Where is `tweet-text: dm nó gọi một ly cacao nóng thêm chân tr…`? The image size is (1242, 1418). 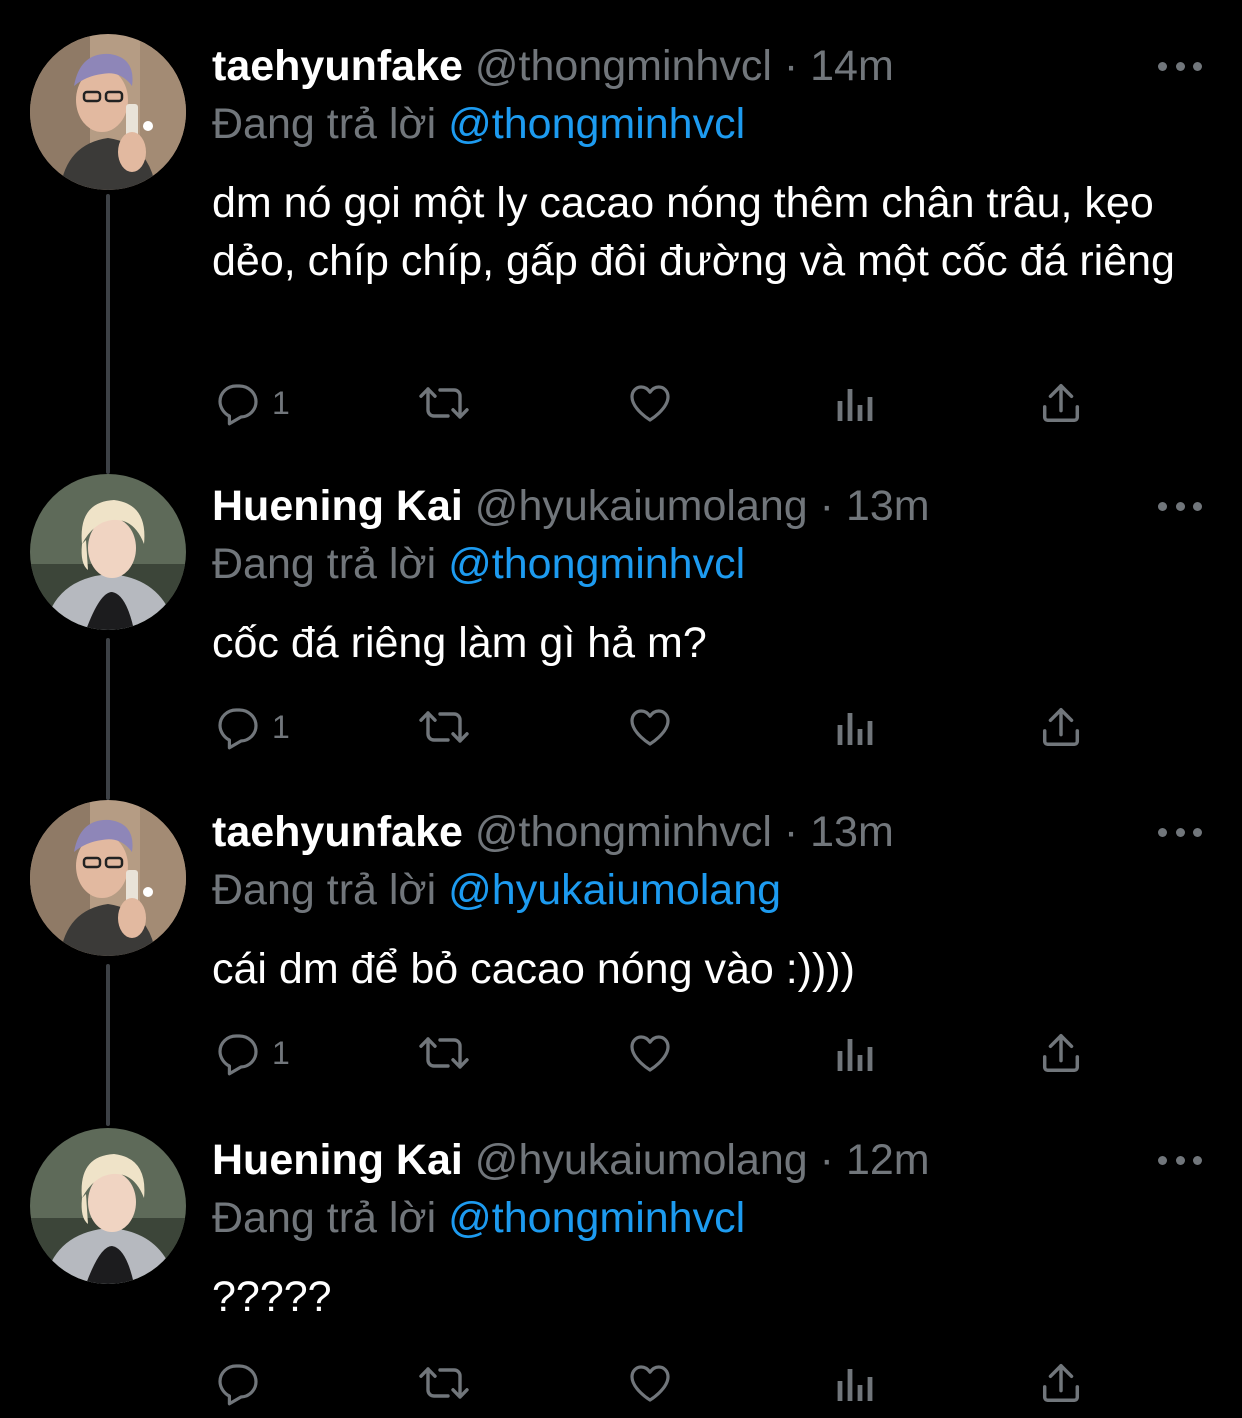
tweet-text: dm nó gọi một ly cacao nóng thêm chân tr… is located at coordinates (693, 232).